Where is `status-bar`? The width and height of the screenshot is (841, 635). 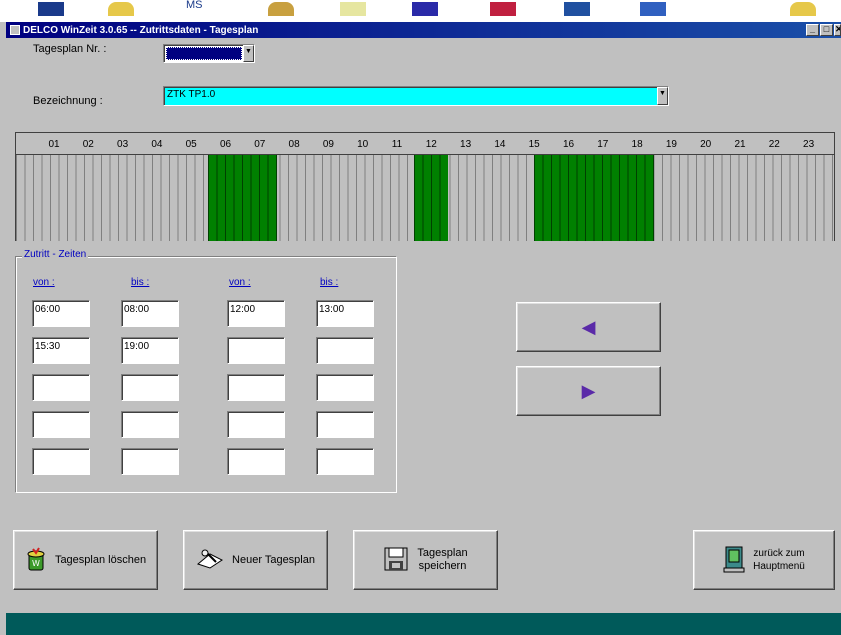
status-bar is located at coordinates (423, 624).